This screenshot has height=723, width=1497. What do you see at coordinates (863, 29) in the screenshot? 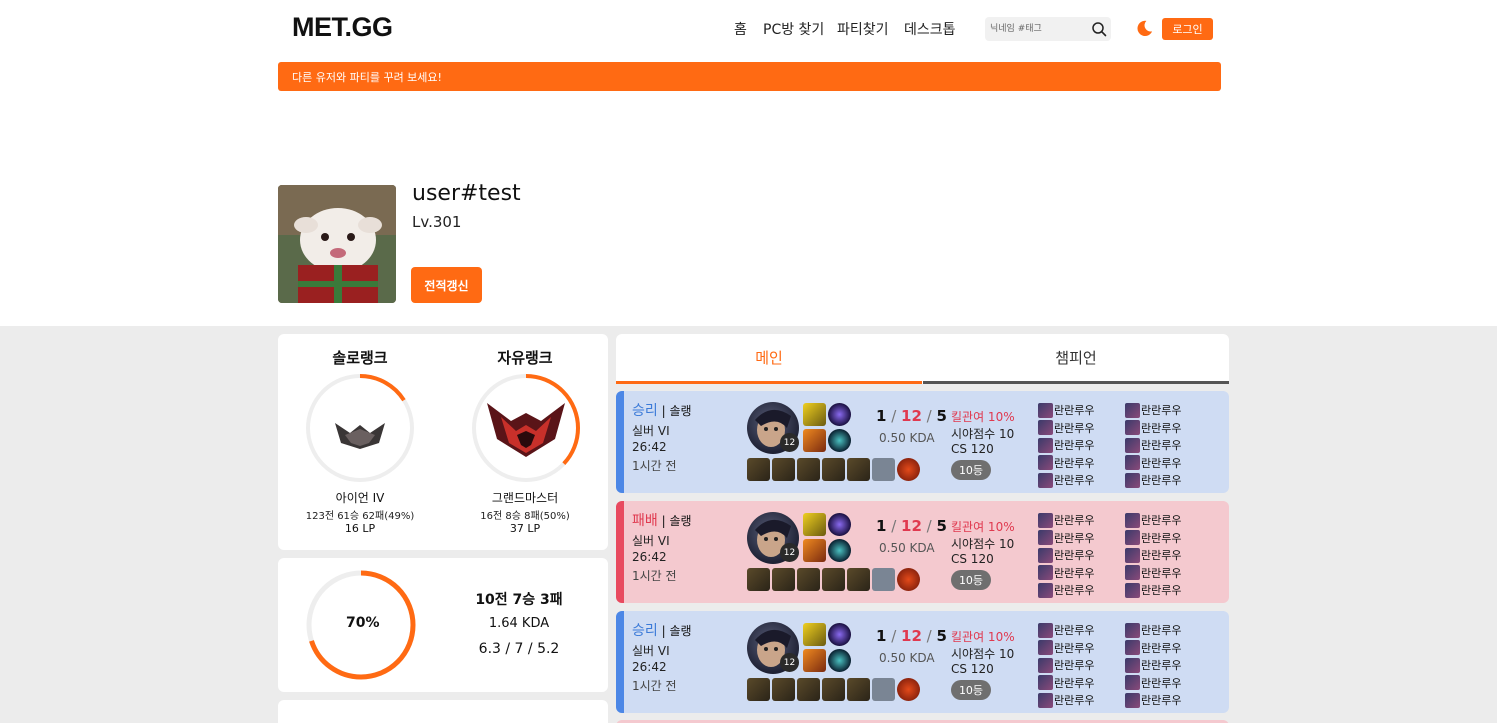
I see `nav-party: 파티찾기` at bounding box center [863, 29].